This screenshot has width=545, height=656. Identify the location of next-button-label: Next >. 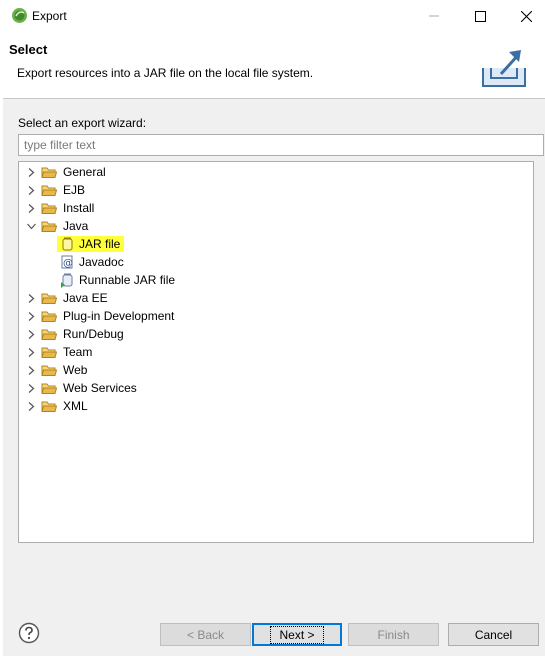
(297, 634).